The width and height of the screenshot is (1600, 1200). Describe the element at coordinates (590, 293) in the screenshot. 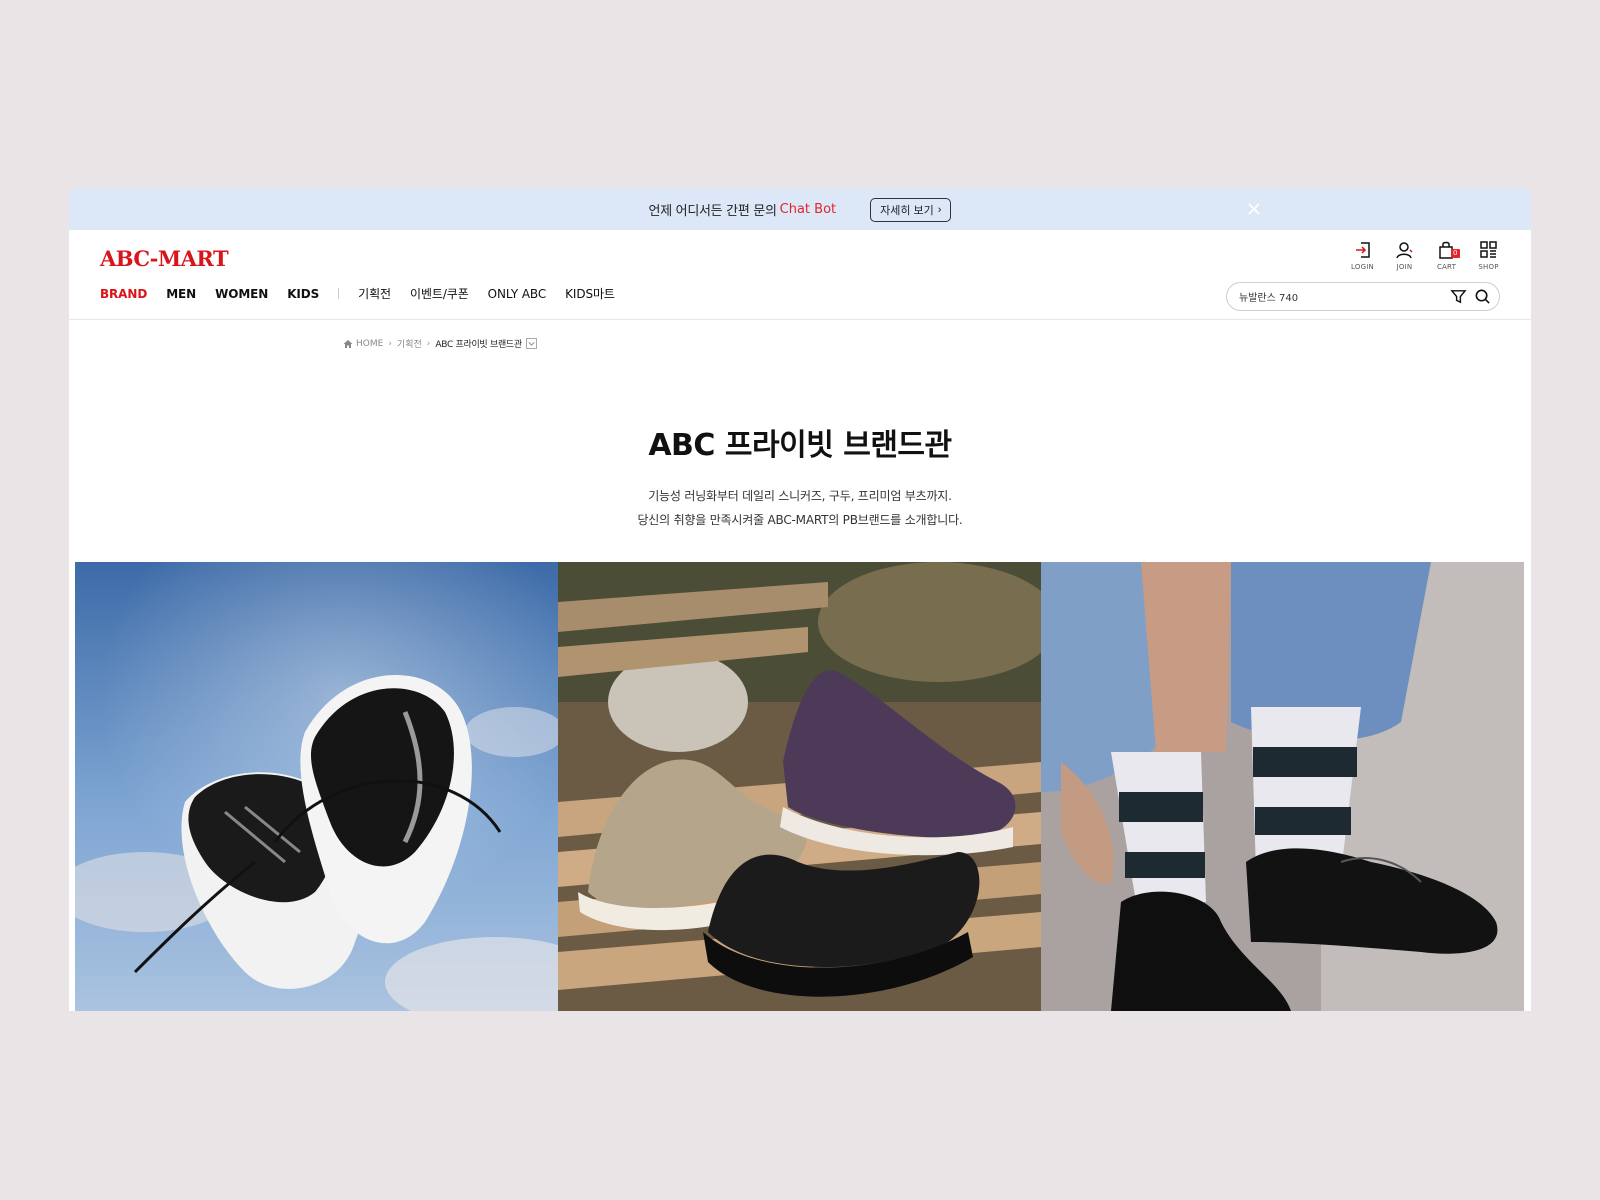

I see `nav-kids-mart: KIDS마트` at that location.